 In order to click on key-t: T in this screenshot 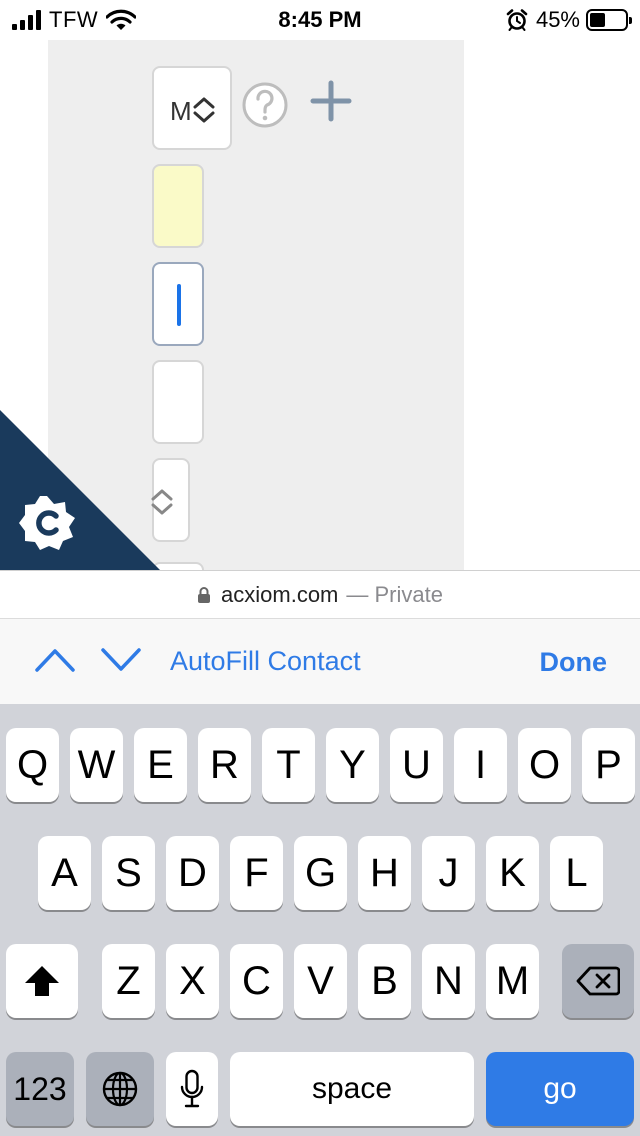, I will do `click(288, 765)`.